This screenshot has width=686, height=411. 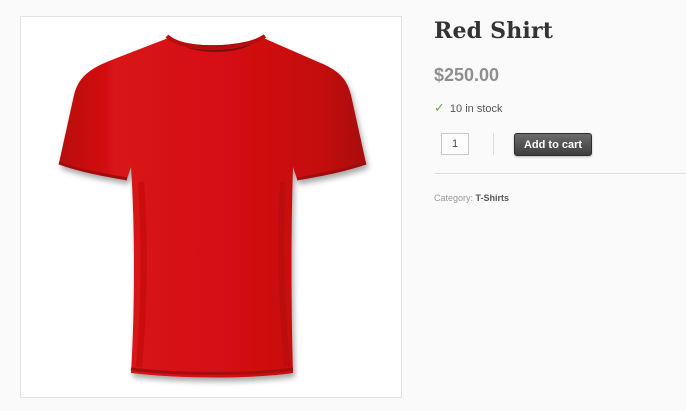 What do you see at coordinates (439, 107) in the screenshot?
I see `check-icon: ✓` at bounding box center [439, 107].